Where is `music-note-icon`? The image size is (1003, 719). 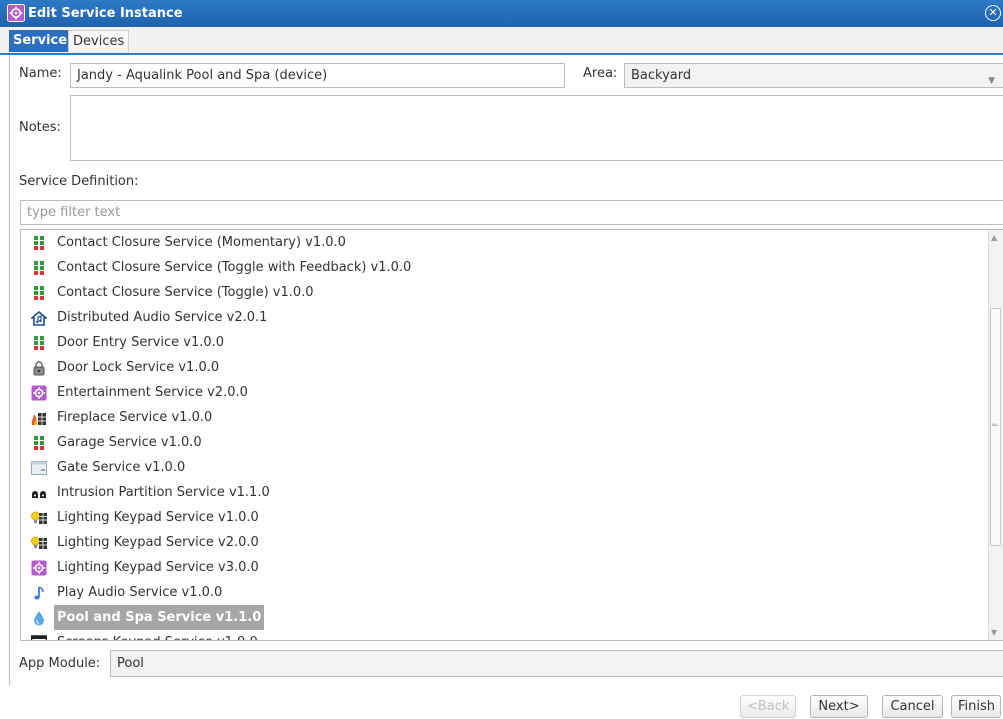 music-note-icon is located at coordinates (39, 593).